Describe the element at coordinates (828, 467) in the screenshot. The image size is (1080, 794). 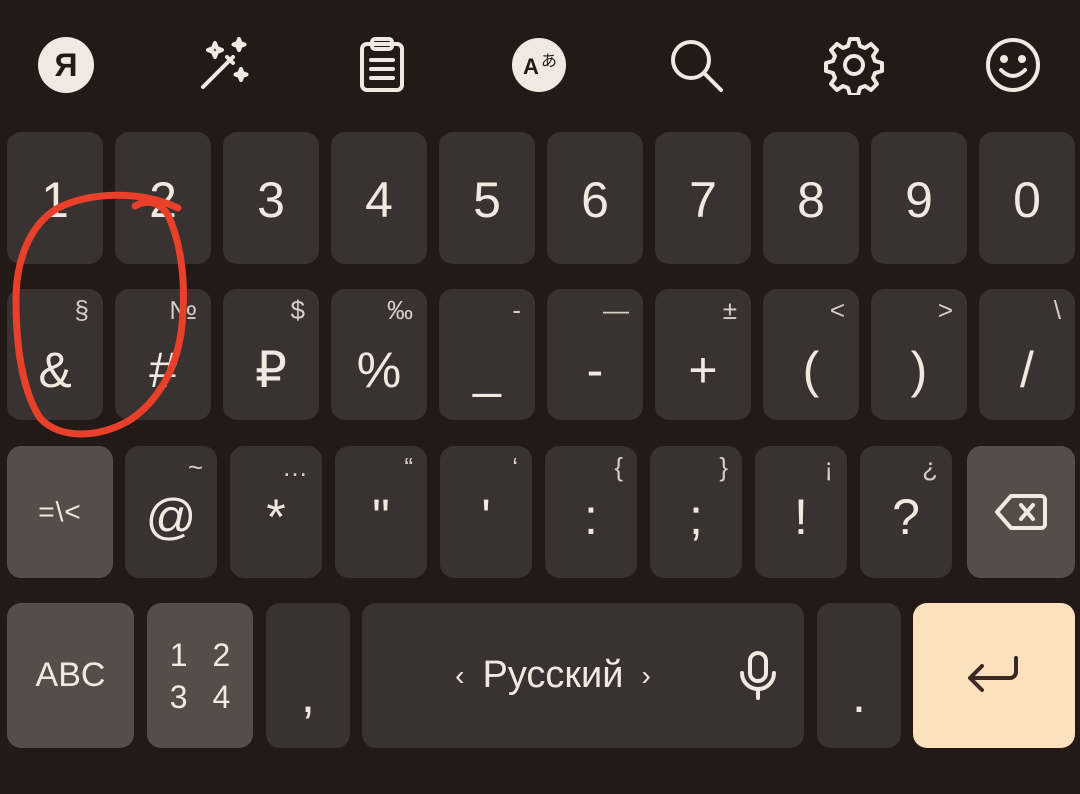
I see `key-secondary-label: ¡` at that location.